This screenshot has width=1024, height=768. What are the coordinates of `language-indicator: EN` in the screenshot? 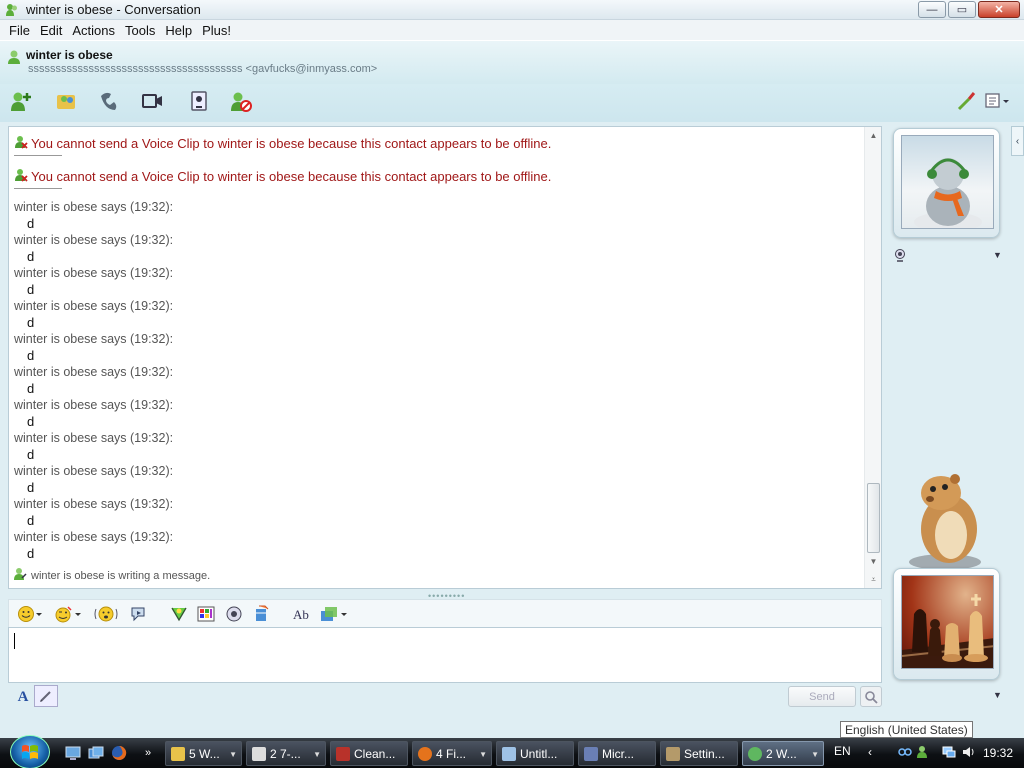 It's located at (842, 751).